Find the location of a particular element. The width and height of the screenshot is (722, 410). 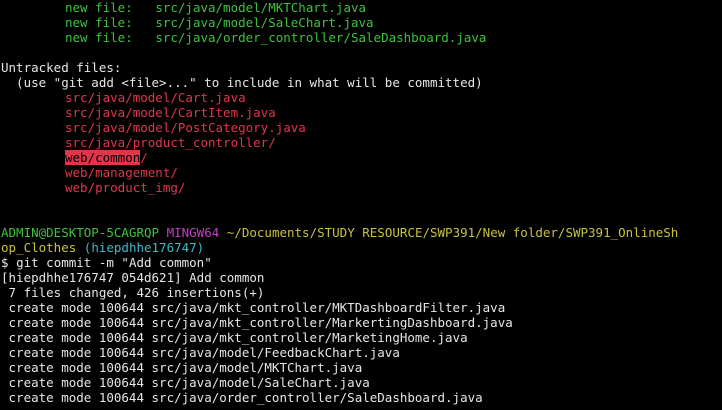

untracked-file: src/java/model/CartItem.java is located at coordinates (170, 112).